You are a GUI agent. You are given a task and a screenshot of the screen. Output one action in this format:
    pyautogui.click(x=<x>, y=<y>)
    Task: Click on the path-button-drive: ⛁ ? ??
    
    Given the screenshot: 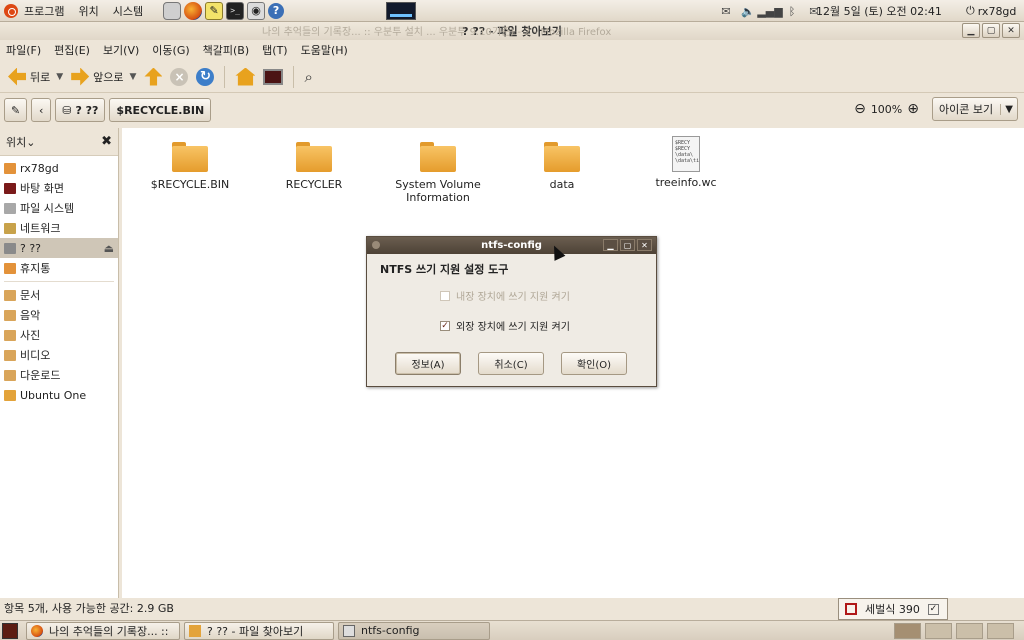 What is the action you would take?
    pyautogui.click(x=80, y=110)
    